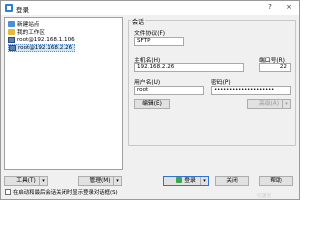  I want to click on advanced-button: 高级(A) ▾, so click(269, 104).